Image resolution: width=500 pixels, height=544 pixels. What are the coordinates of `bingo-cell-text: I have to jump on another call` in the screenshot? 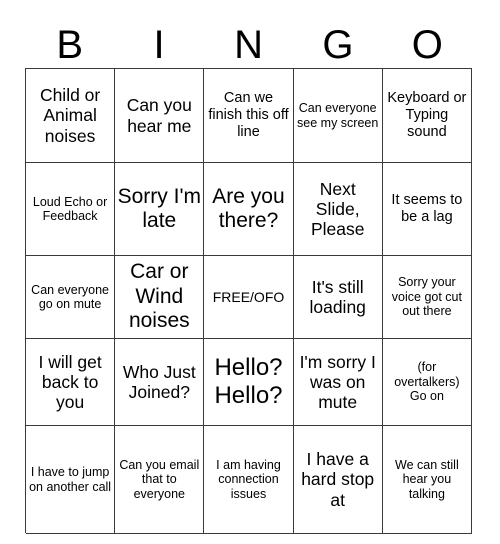 It's located at (70, 479).